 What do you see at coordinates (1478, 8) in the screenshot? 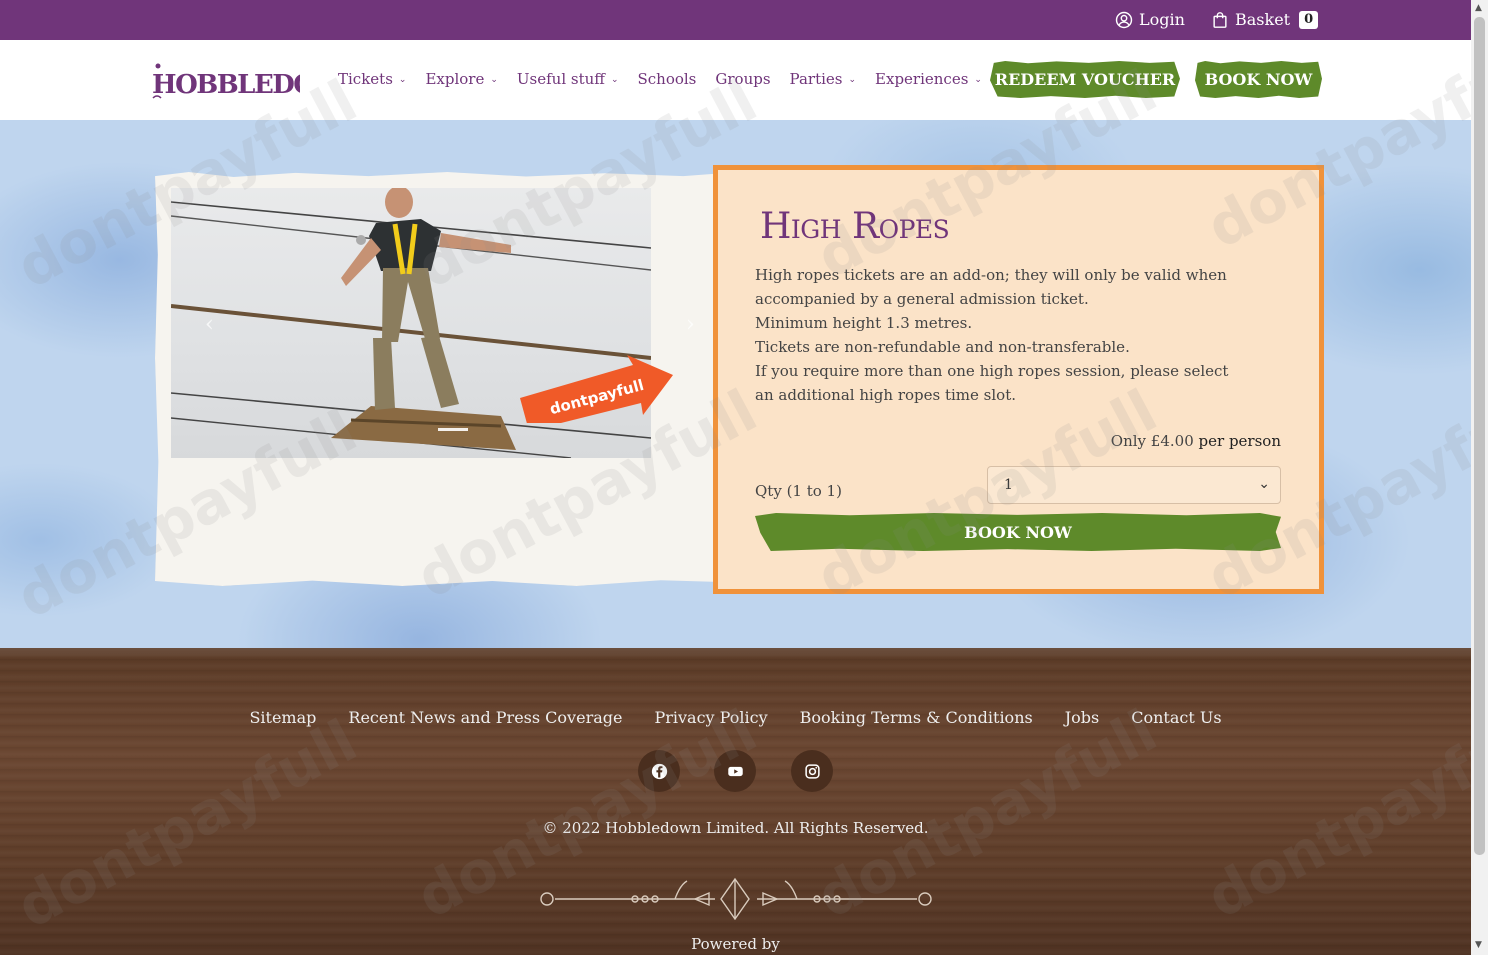
I see `scroll-up-icon: ▲` at bounding box center [1478, 8].